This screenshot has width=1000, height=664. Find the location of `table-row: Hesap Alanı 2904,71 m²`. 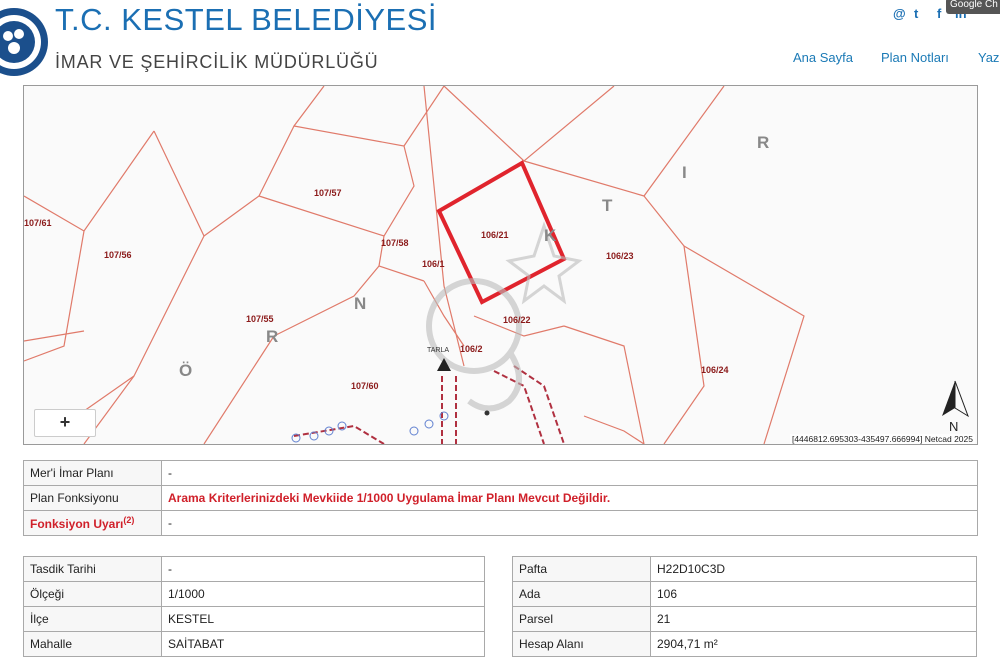

table-row: Hesap Alanı 2904,71 m² is located at coordinates (744, 644).